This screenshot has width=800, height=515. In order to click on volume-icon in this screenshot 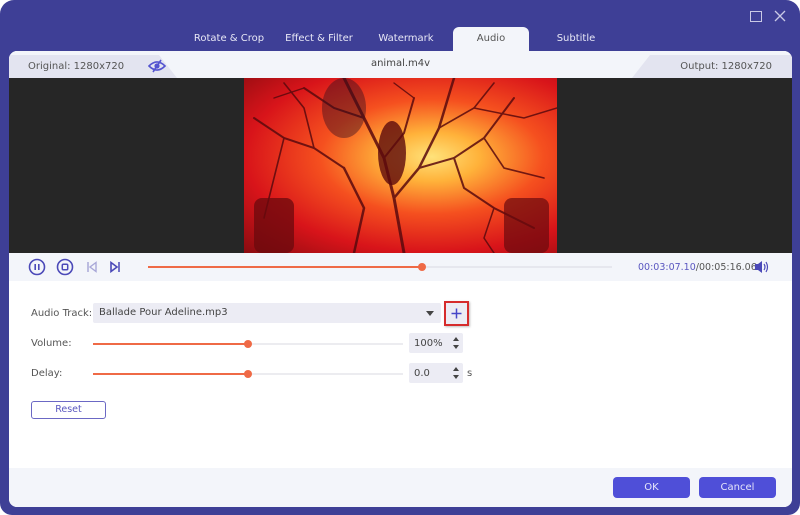, I will do `click(762, 268)`.